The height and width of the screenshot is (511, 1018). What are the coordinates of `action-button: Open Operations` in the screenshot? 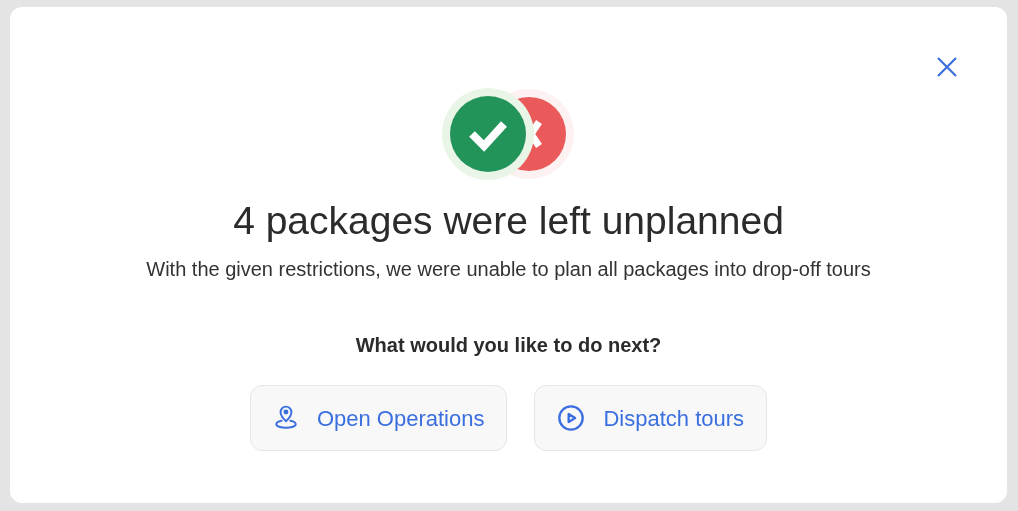 It's located at (378, 418).